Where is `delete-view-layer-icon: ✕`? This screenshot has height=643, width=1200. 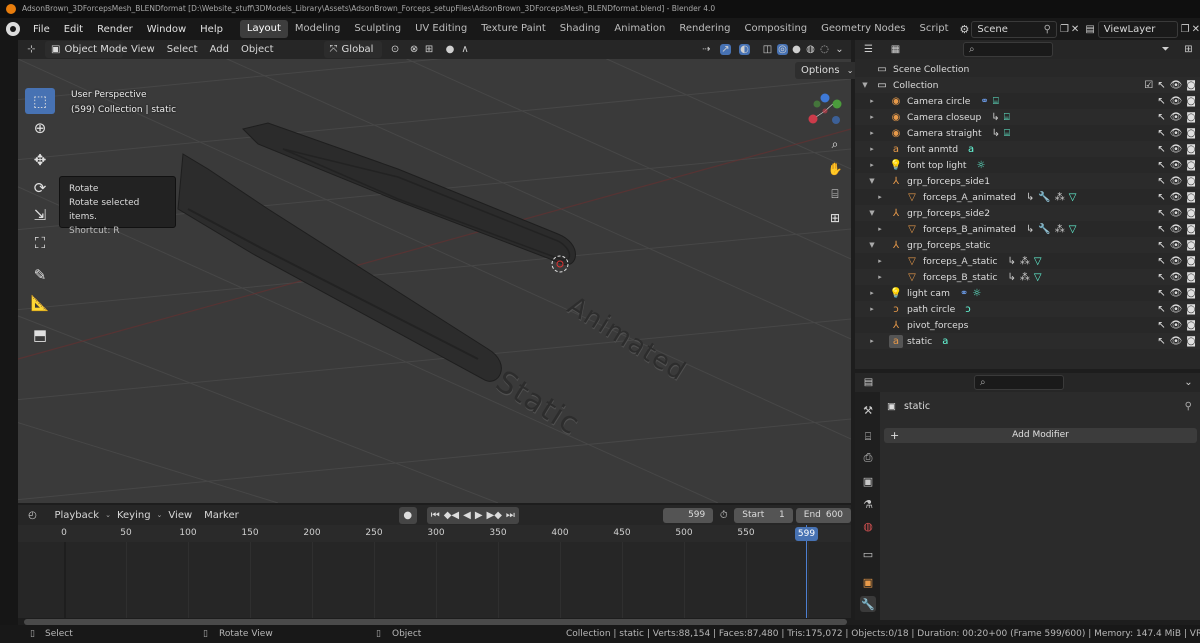
delete-view-layer-icon: ✕ is located at coordinates (1196, 29).